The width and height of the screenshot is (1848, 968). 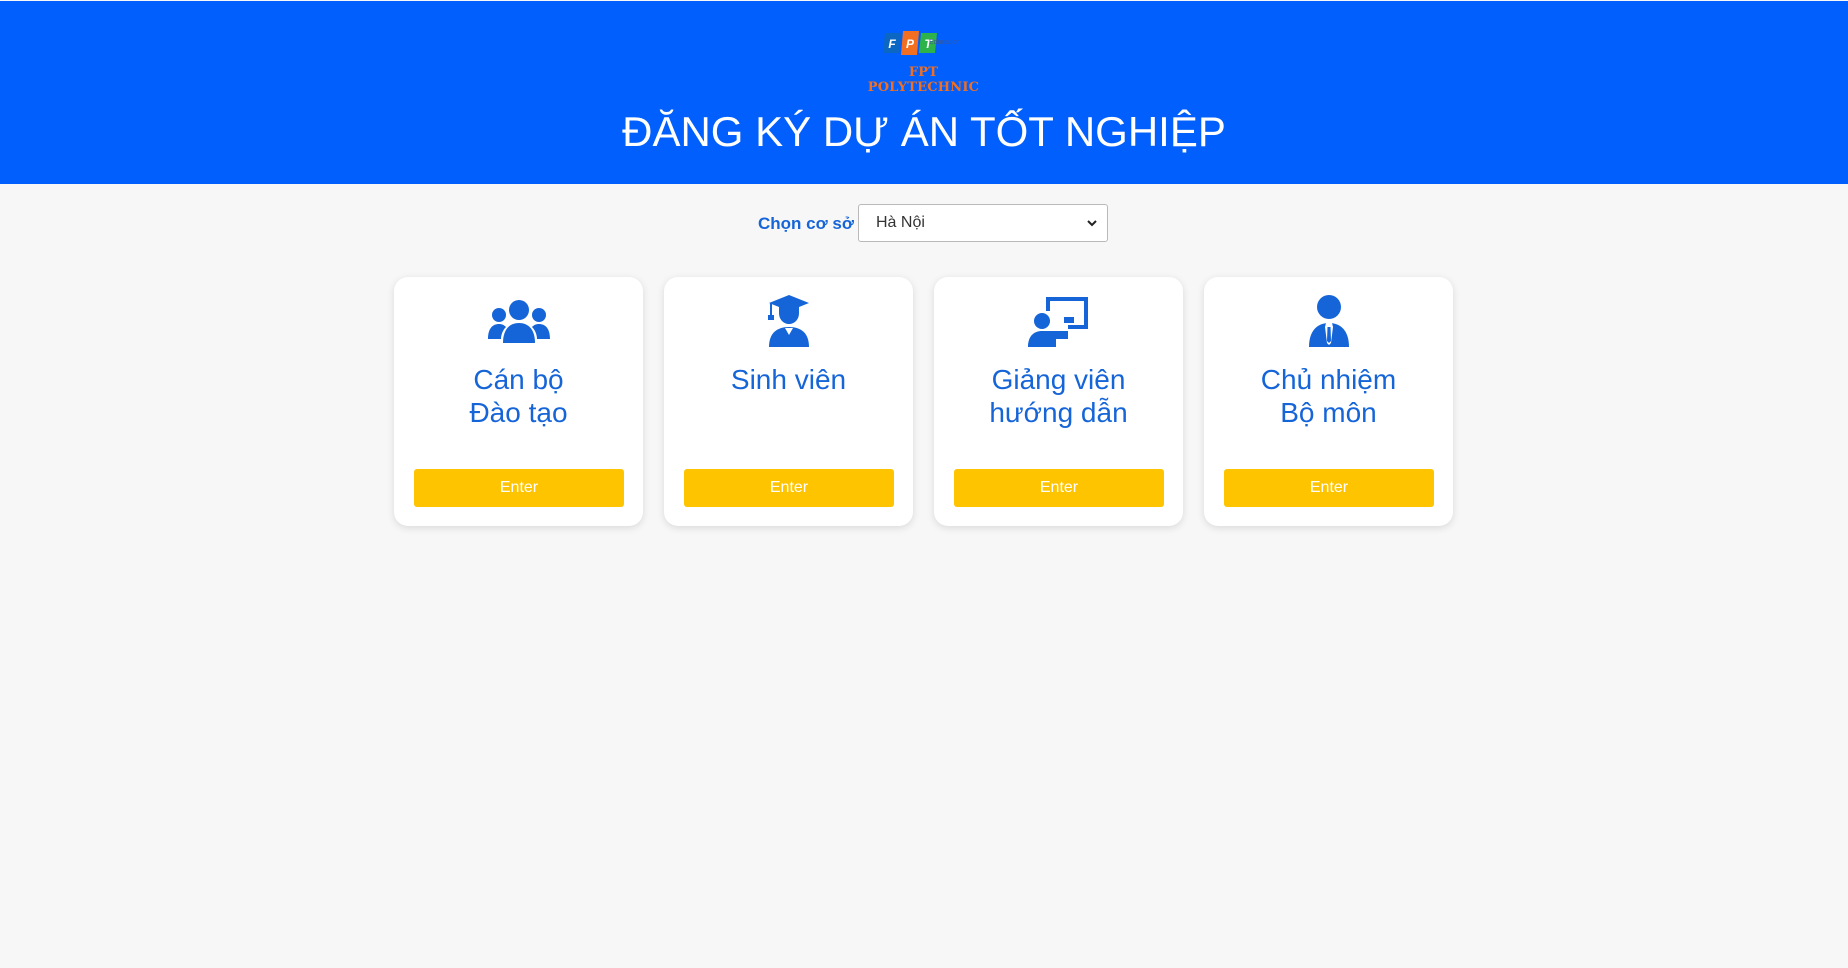 I want to click on graduate-student-icon, so click(x=788, y=321).